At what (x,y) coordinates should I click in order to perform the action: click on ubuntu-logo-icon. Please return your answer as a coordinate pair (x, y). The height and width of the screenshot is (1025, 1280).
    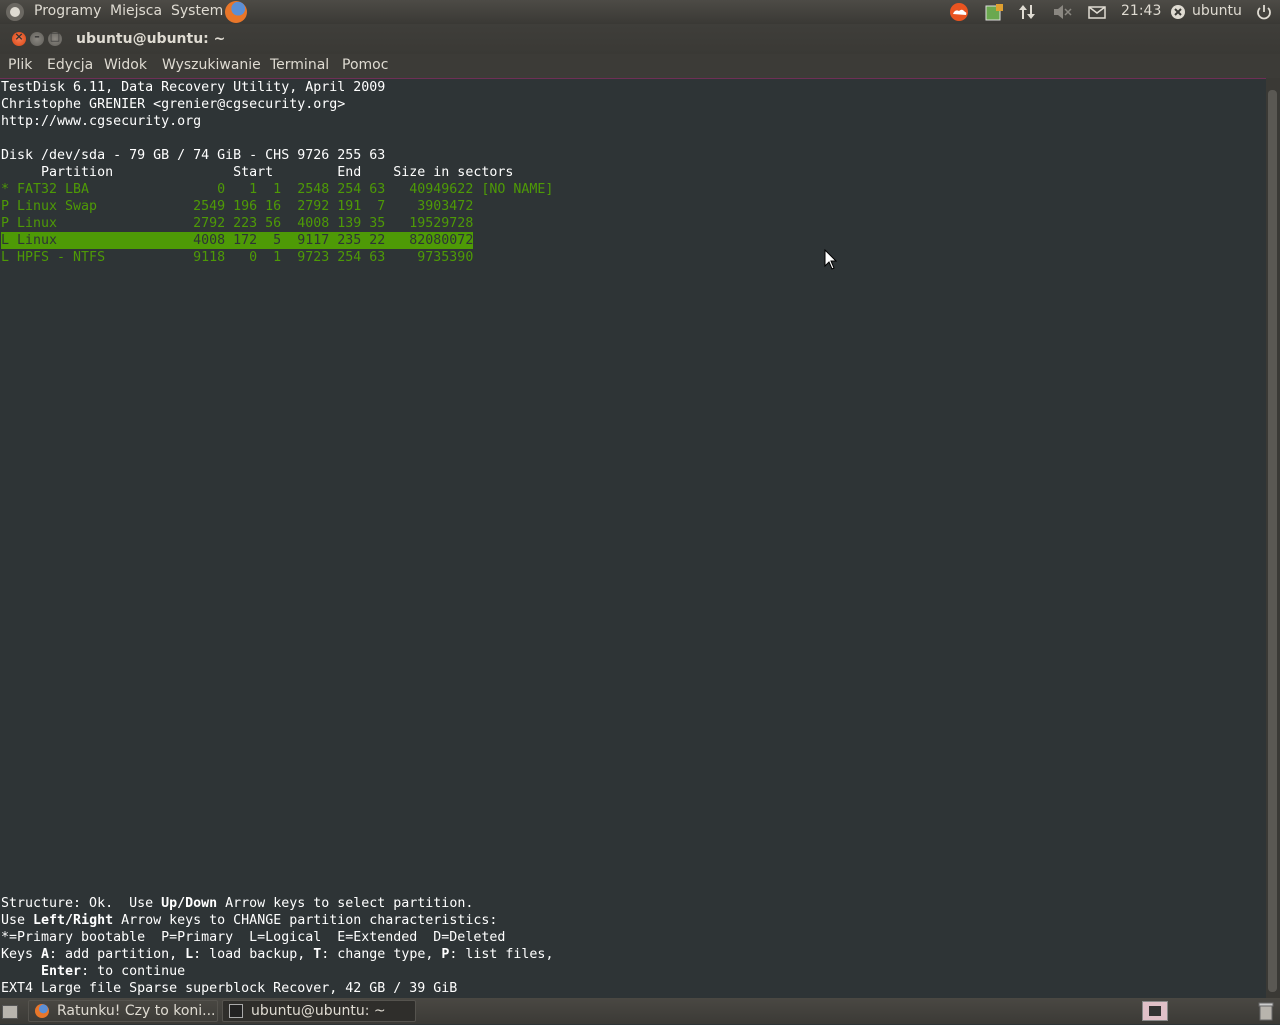
    Looking at the image, I should click on (15, 12).